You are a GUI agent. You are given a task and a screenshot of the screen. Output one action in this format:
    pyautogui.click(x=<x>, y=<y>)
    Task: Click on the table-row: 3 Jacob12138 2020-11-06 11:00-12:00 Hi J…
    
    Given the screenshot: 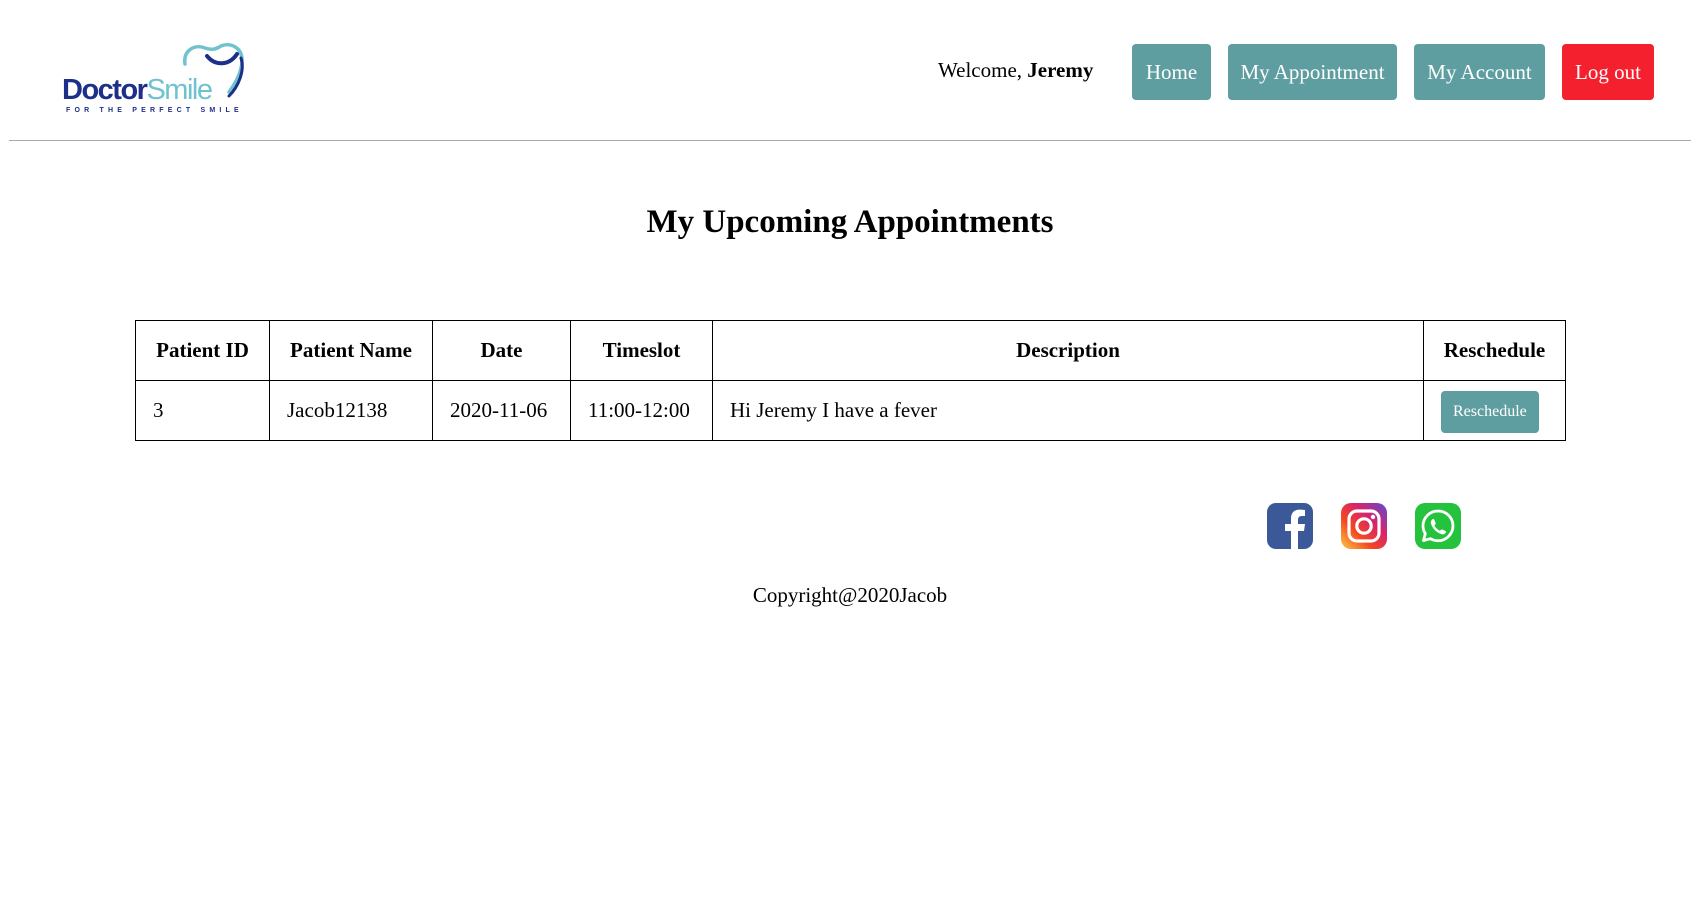 What is the action you would take?
    pyautogui.click(x=850, y=410)
    